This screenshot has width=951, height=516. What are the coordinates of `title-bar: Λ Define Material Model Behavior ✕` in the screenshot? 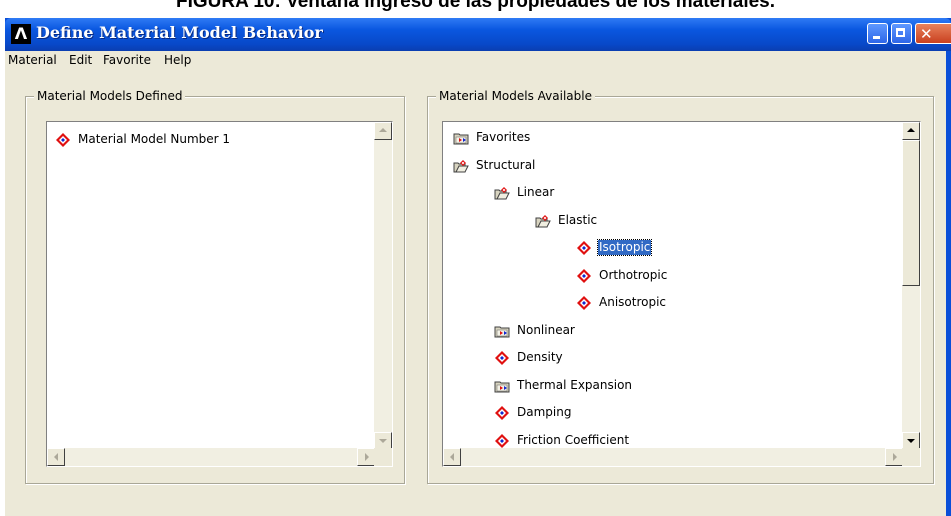 It's located at (478, 34).